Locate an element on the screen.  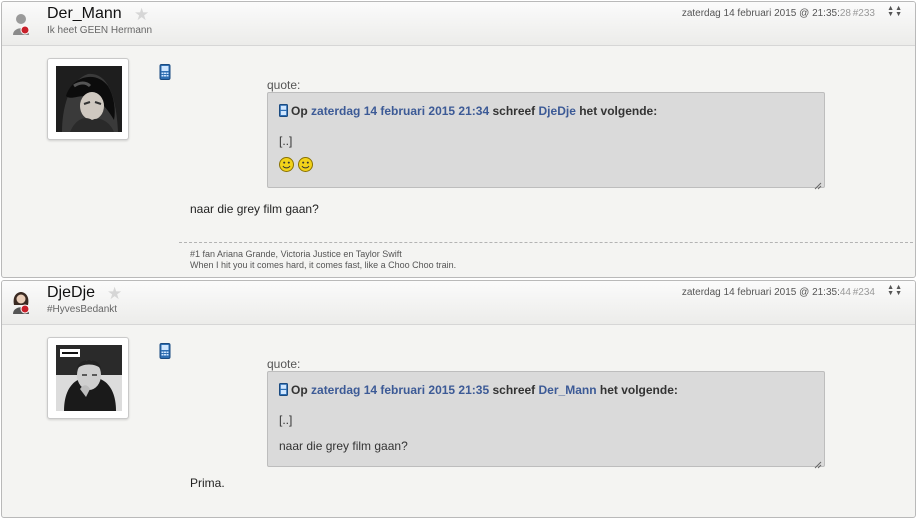
quote-date-link: zaterdag 14 februari 2015 21:34 is located at coordinates (400, 111).